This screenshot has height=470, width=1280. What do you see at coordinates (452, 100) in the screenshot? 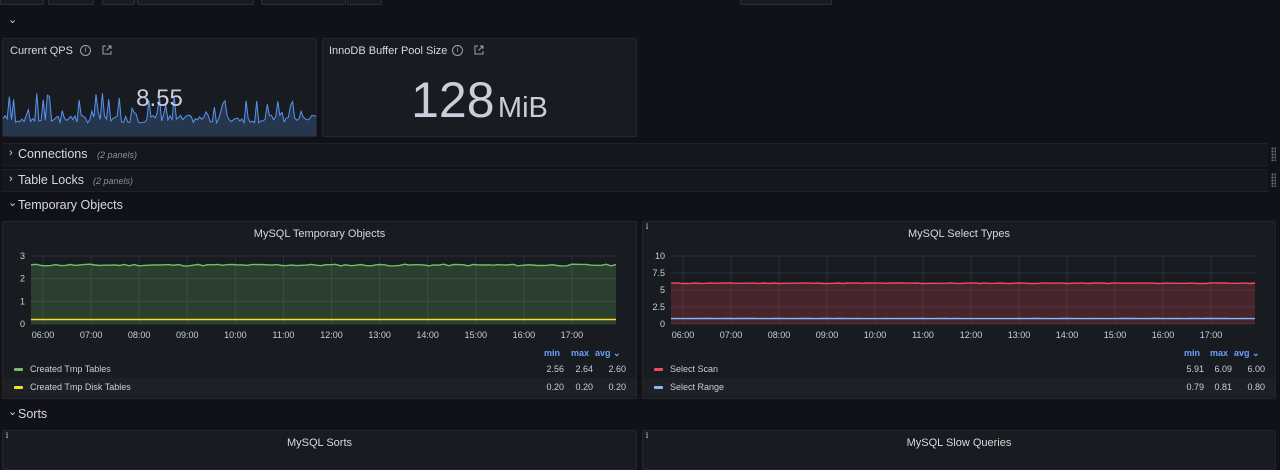
I see `stat-number: 128` at bounding box center [452, 100].